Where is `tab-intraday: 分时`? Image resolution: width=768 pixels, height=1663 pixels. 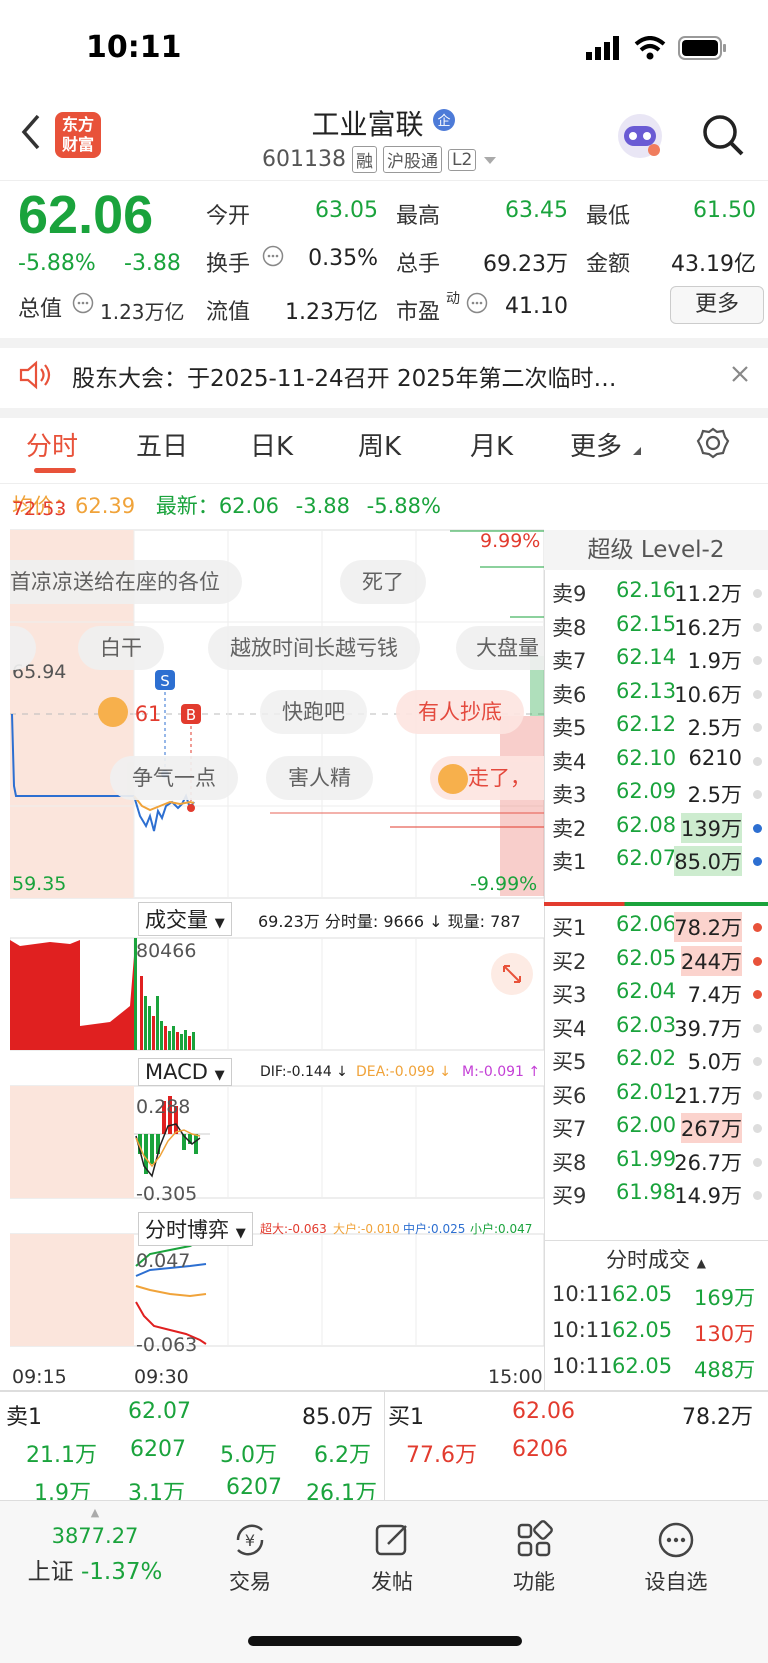
tab-intraday: 分时 is located at coordinates (52, 444).